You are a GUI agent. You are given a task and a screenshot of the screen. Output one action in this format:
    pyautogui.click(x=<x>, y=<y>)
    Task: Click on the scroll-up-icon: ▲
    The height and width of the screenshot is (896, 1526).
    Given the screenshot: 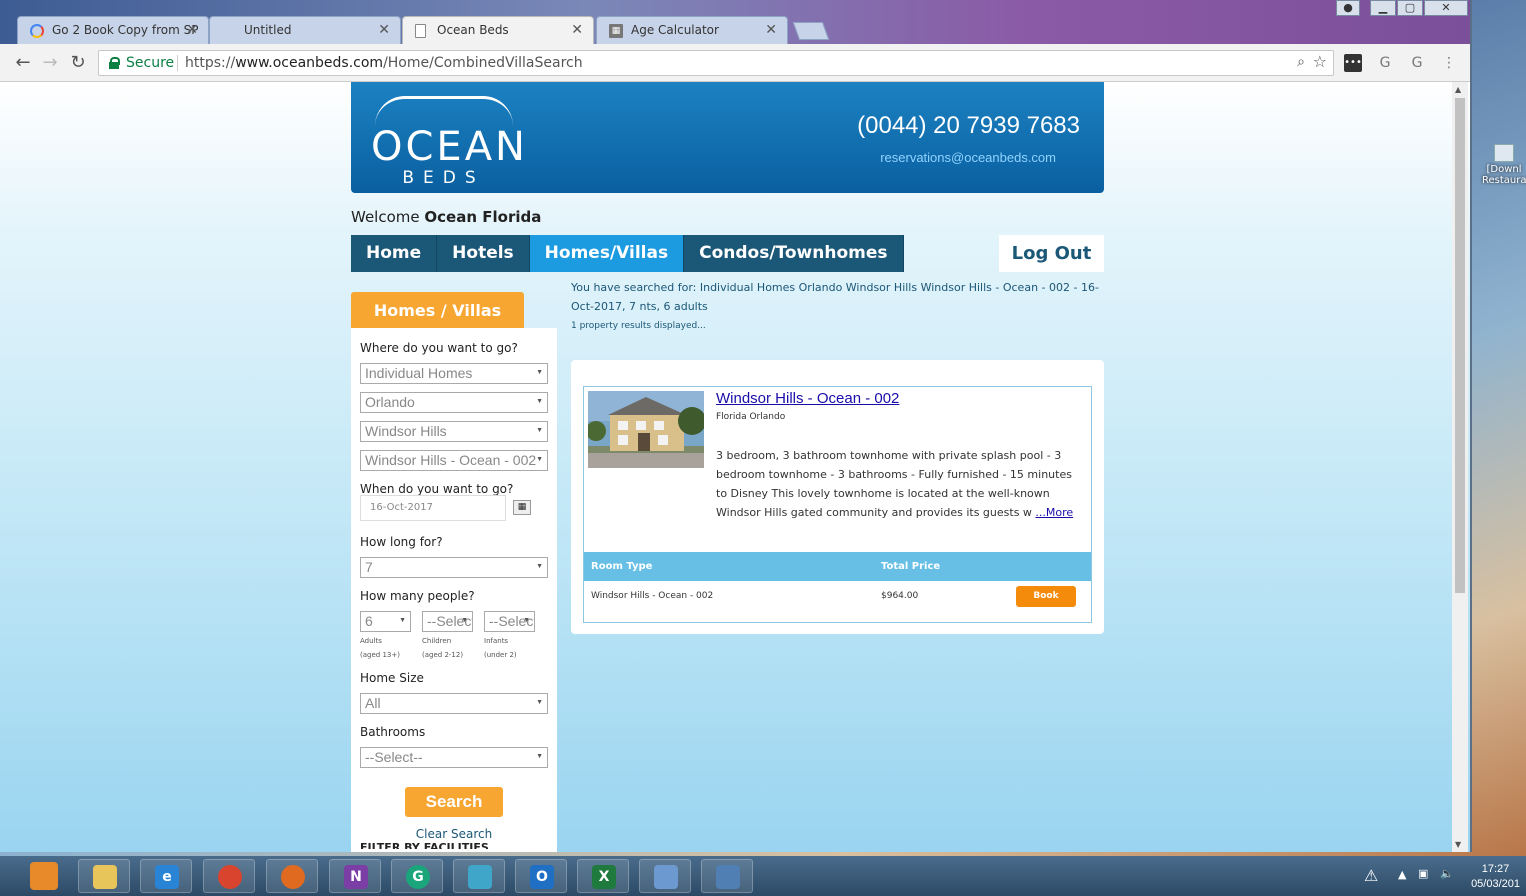 What is the action you would take?
    pyautogui.click(x=1458, y=89)
    